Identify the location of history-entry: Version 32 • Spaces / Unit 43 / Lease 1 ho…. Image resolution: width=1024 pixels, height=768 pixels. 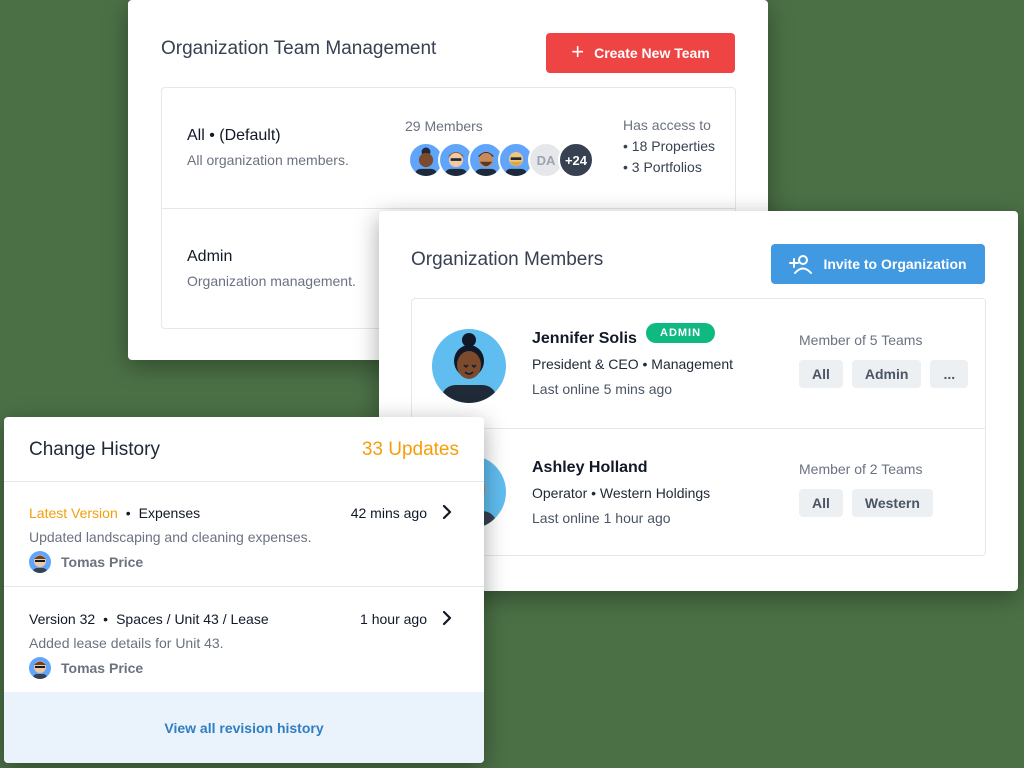
(244, 640).